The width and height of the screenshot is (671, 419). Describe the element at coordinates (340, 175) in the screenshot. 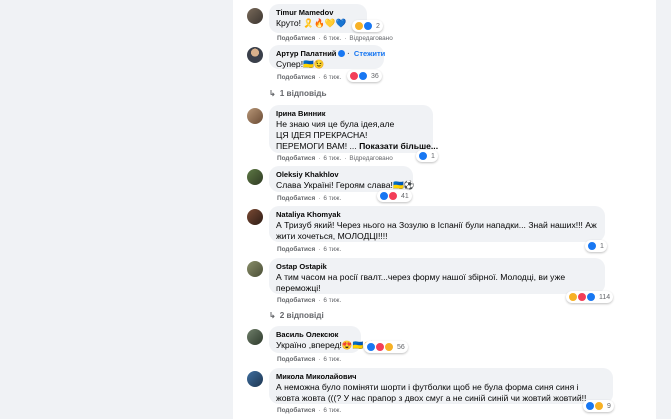

I see `comment-author: Oleksiy Khakhlov` at that location.